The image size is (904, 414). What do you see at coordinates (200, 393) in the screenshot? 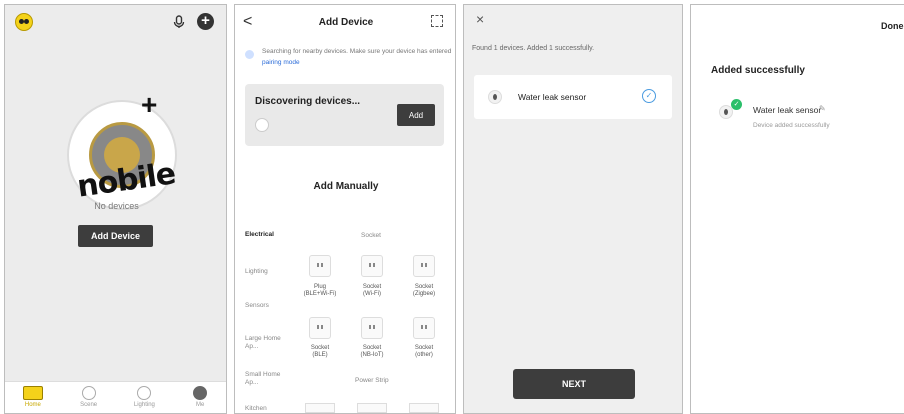
I see `me-icon` at bounding box center [200, 393].